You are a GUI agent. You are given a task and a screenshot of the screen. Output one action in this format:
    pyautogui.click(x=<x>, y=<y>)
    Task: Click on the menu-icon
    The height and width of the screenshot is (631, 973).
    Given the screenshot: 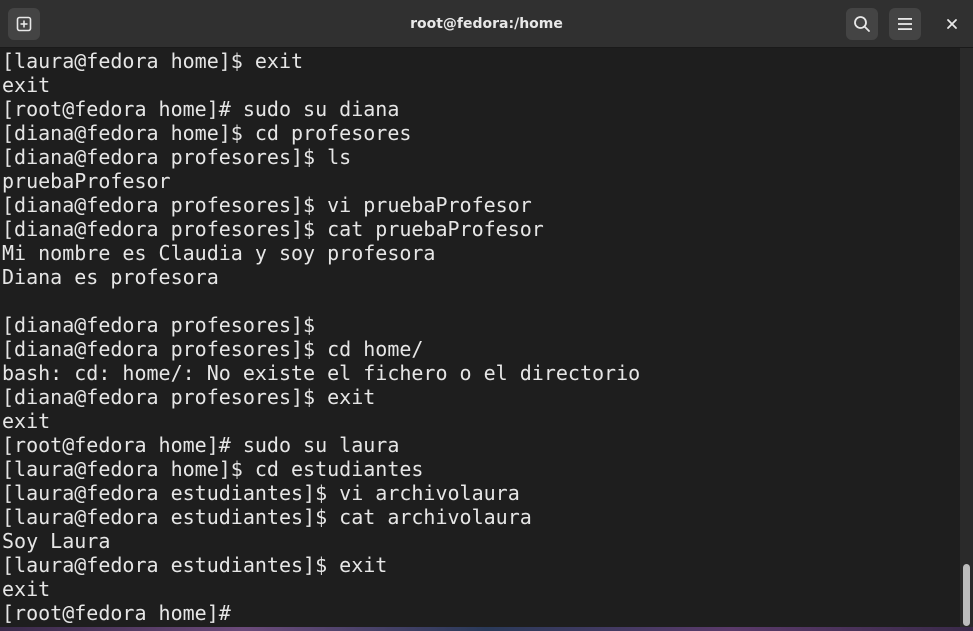 What is the action you would take?
    pyautogui.click(x=905, y=24)
    